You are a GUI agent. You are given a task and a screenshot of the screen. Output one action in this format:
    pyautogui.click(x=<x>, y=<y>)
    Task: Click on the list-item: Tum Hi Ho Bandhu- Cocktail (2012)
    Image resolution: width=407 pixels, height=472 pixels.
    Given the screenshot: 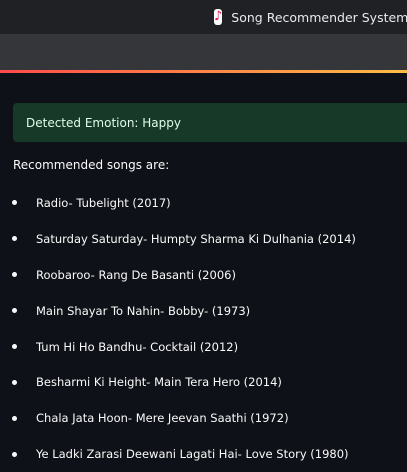 What is the action you would take?
    pyautogui.click(x=203, y=347)
    